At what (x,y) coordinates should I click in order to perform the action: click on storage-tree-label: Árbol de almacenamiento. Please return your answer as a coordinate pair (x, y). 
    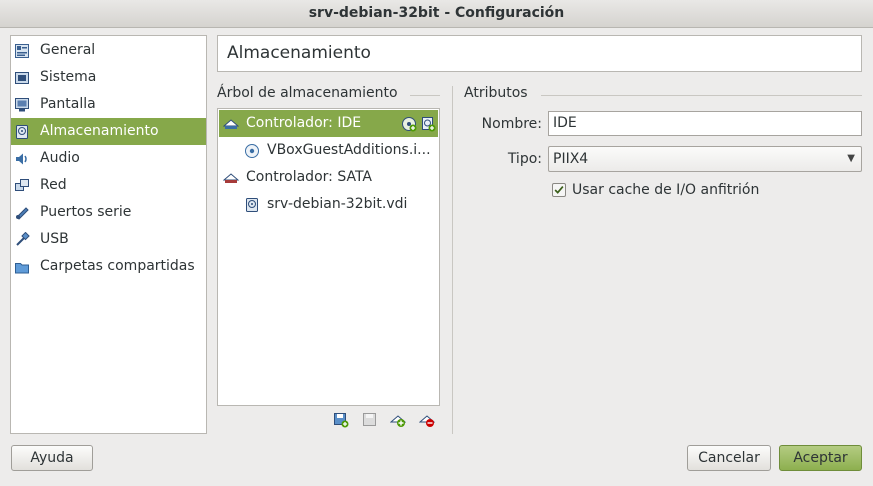
    Looking at the image, I should click on (307, 93).